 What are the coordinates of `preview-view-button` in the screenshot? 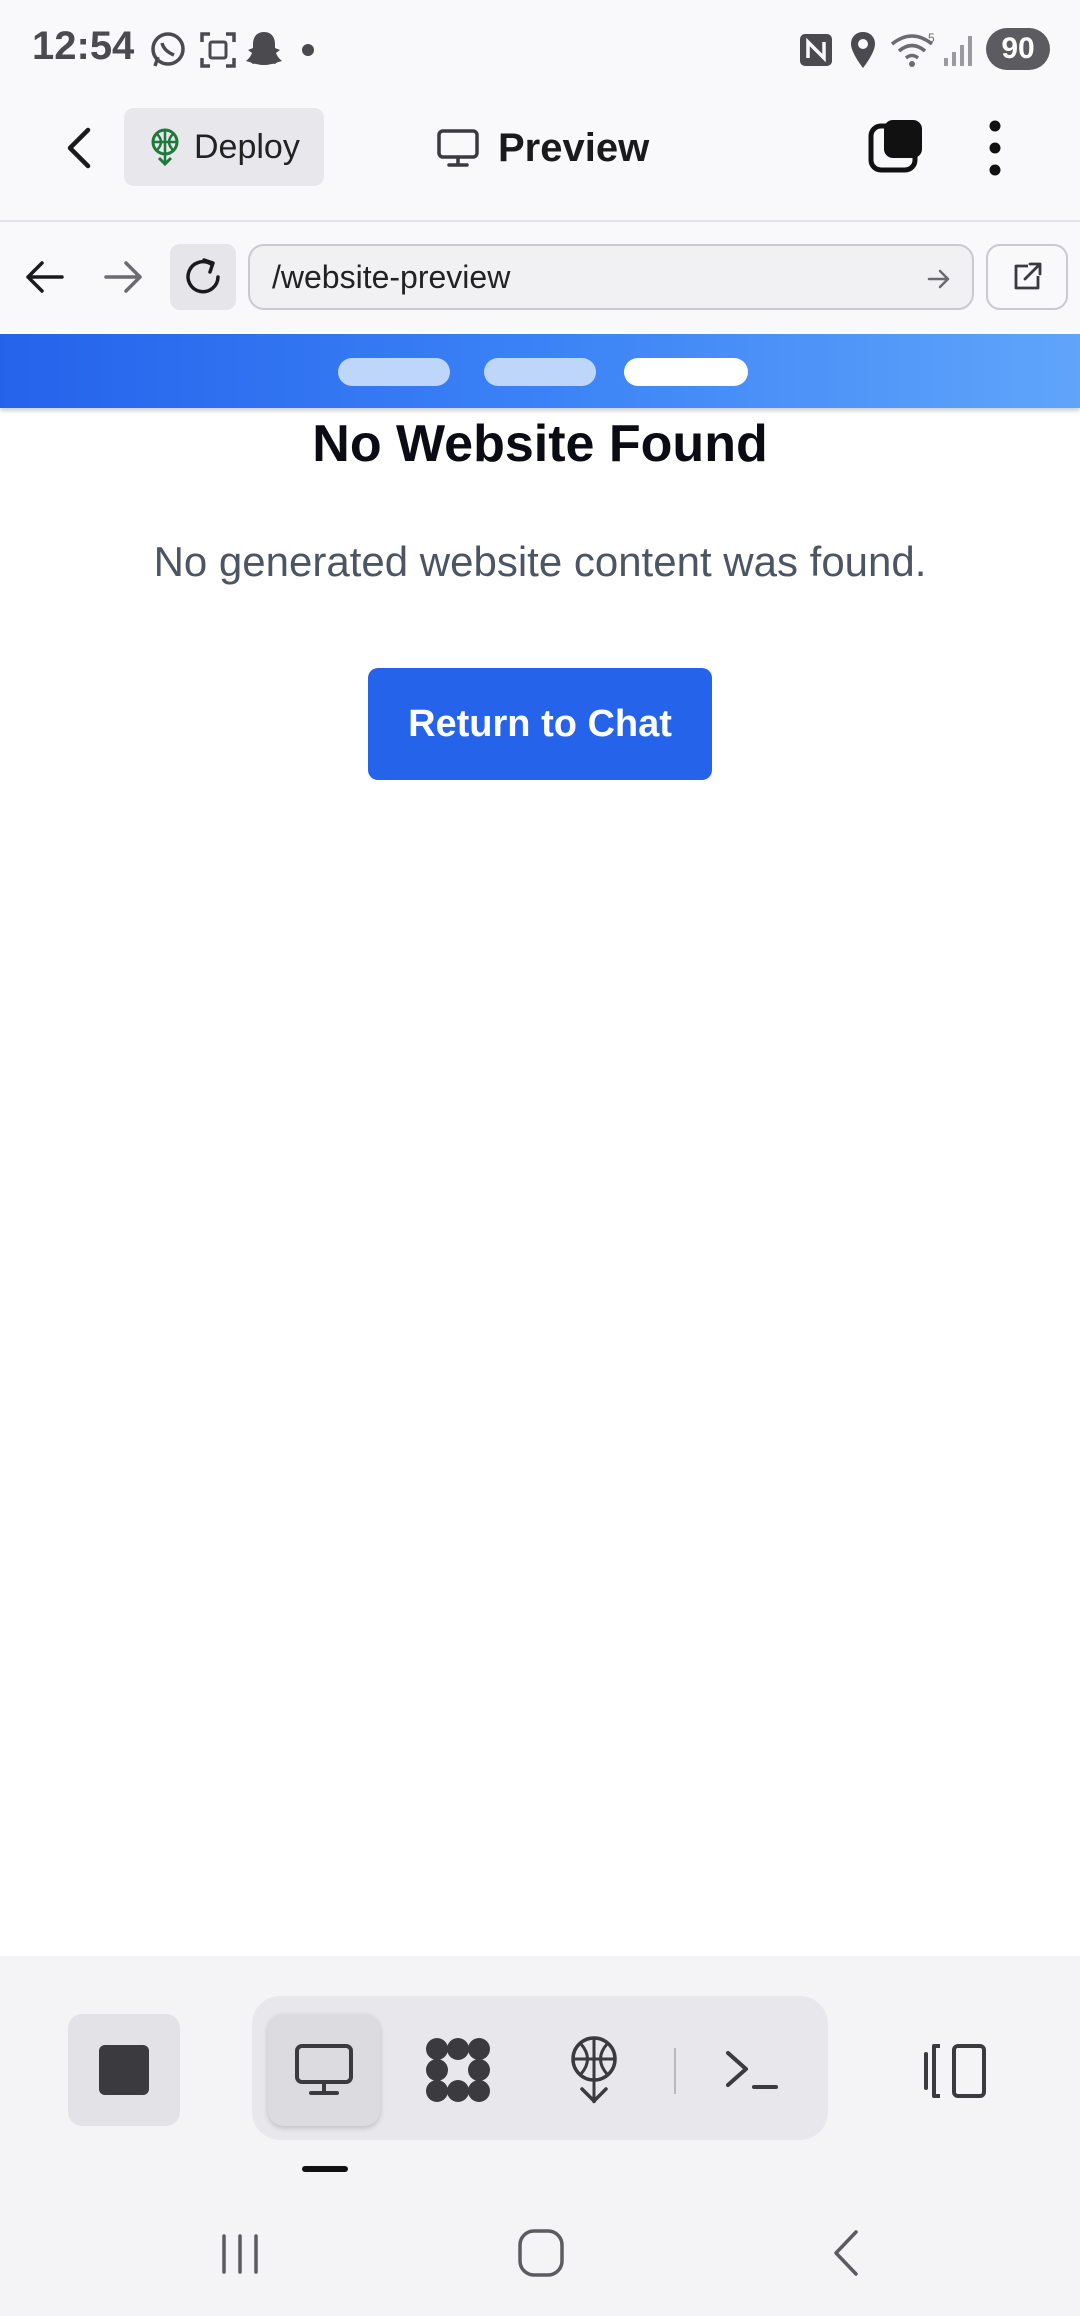 It's located at (324, 2070).